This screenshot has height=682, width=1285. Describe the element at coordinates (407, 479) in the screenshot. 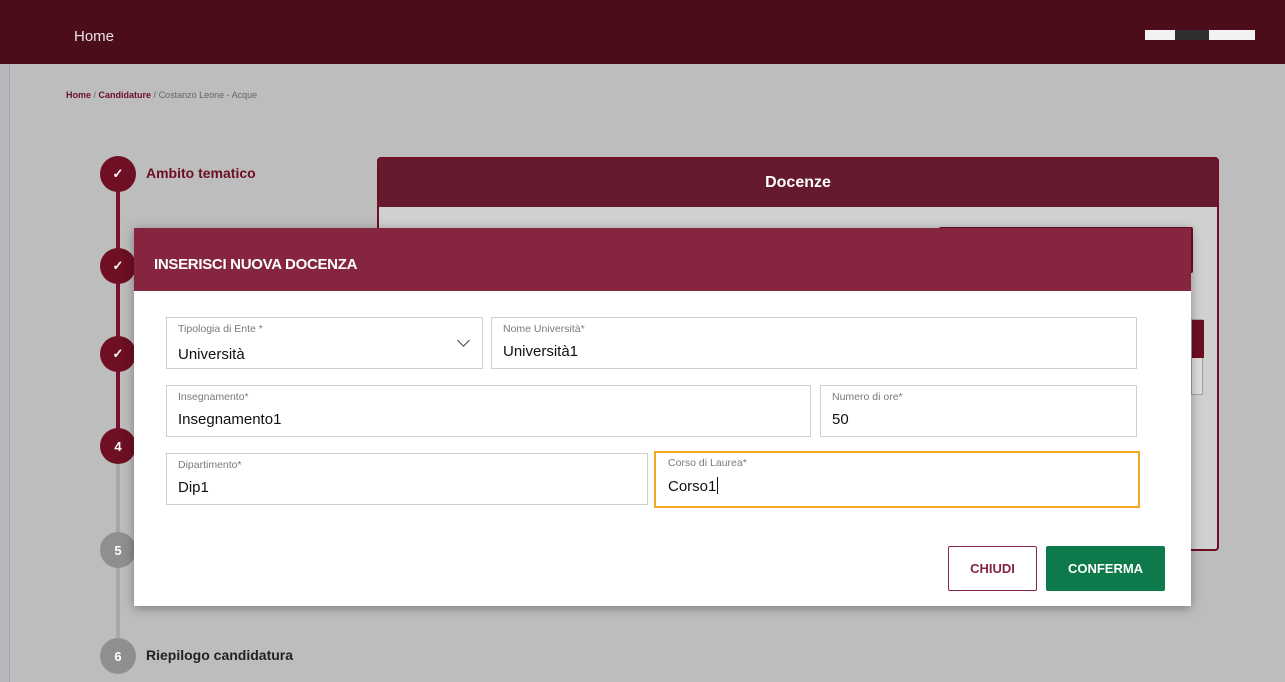

I see `dipartimento-input: Dipartimento* Dip1` at that location.